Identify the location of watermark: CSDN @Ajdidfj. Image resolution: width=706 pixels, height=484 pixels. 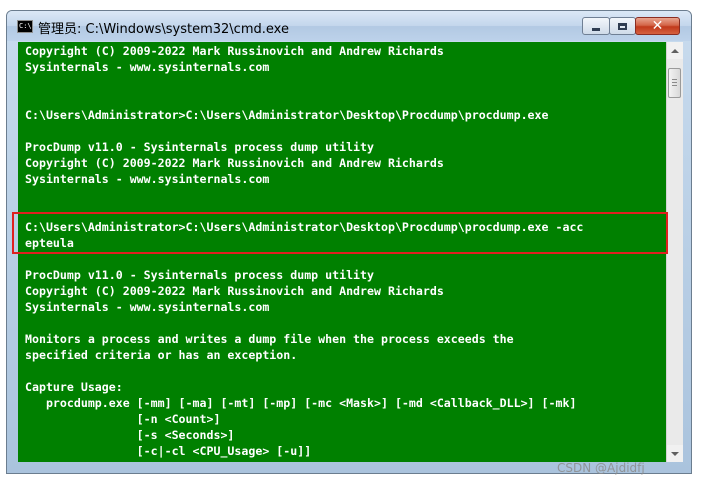
(601, 468).